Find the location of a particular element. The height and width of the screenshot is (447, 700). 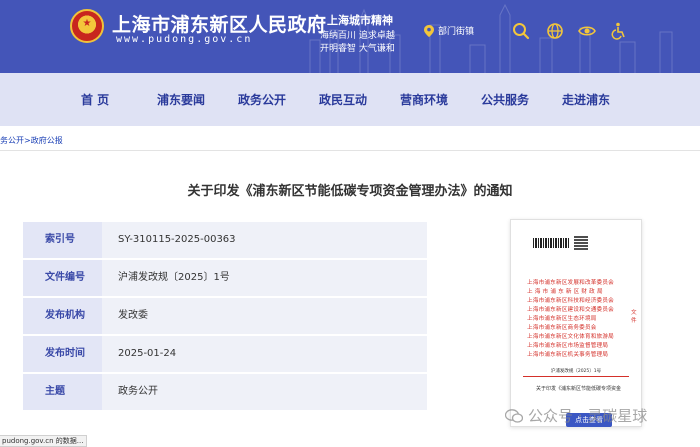

nav-item-about-pudong: 走进浦东 is located at coordinates (586, 99).